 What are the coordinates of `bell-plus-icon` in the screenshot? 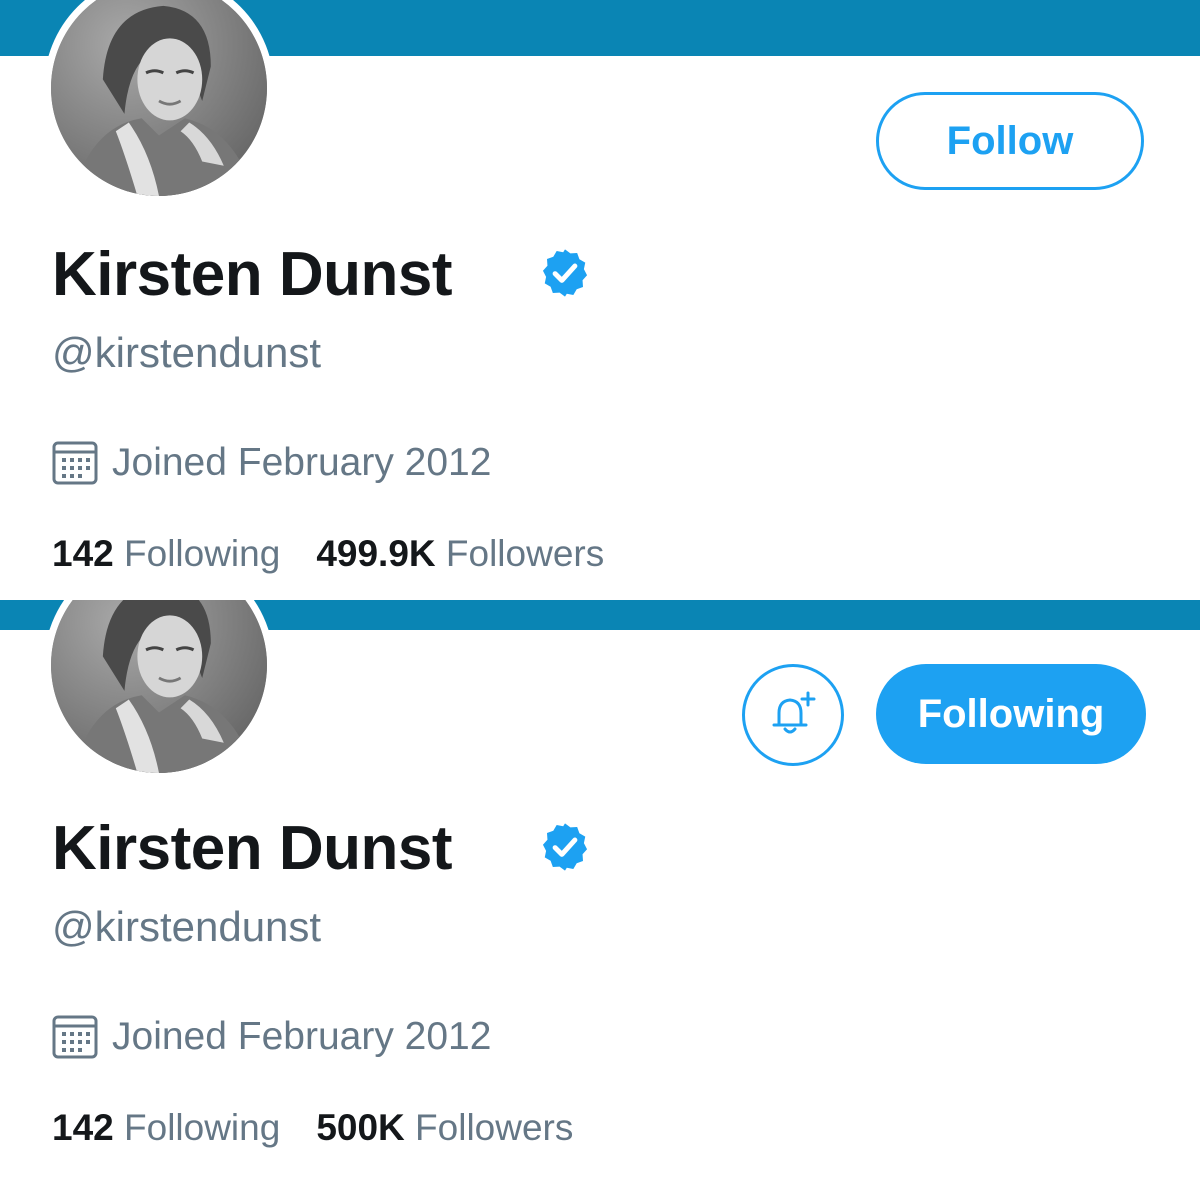 It's located at (794, 712).